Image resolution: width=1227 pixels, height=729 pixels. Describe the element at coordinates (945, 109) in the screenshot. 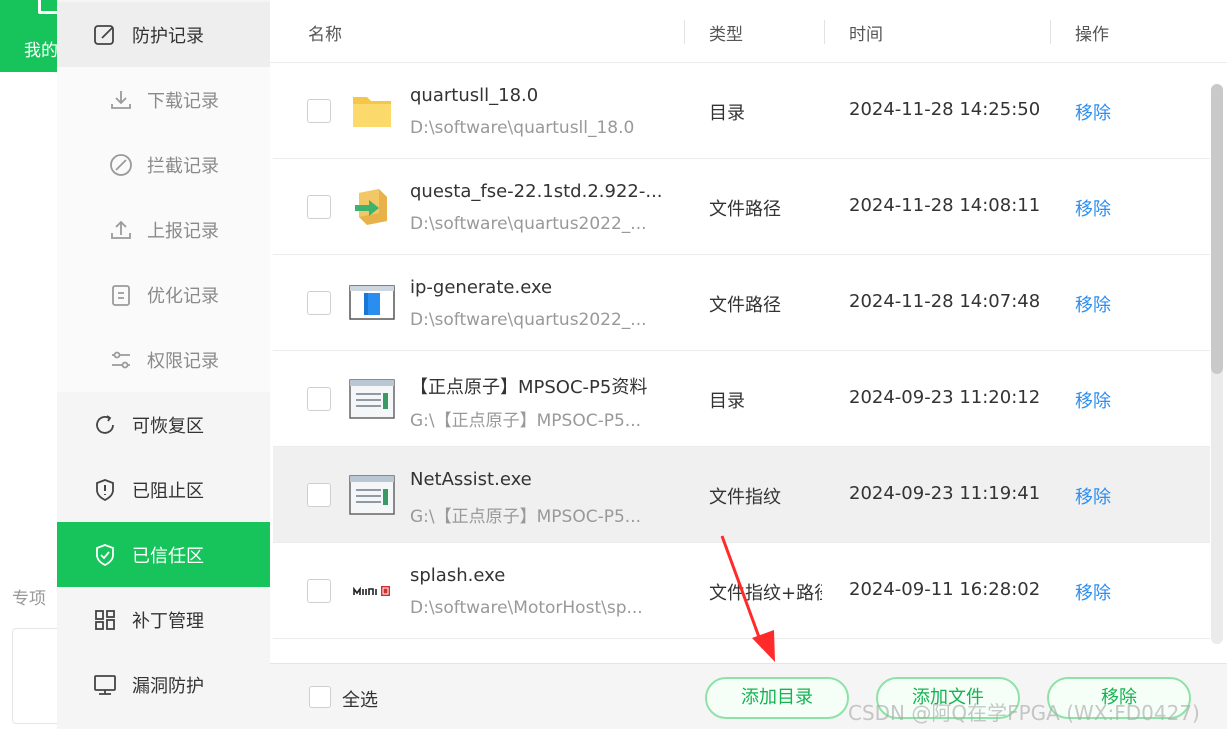

I see `file-time: 2024-11-28 14:25:50` at that location.